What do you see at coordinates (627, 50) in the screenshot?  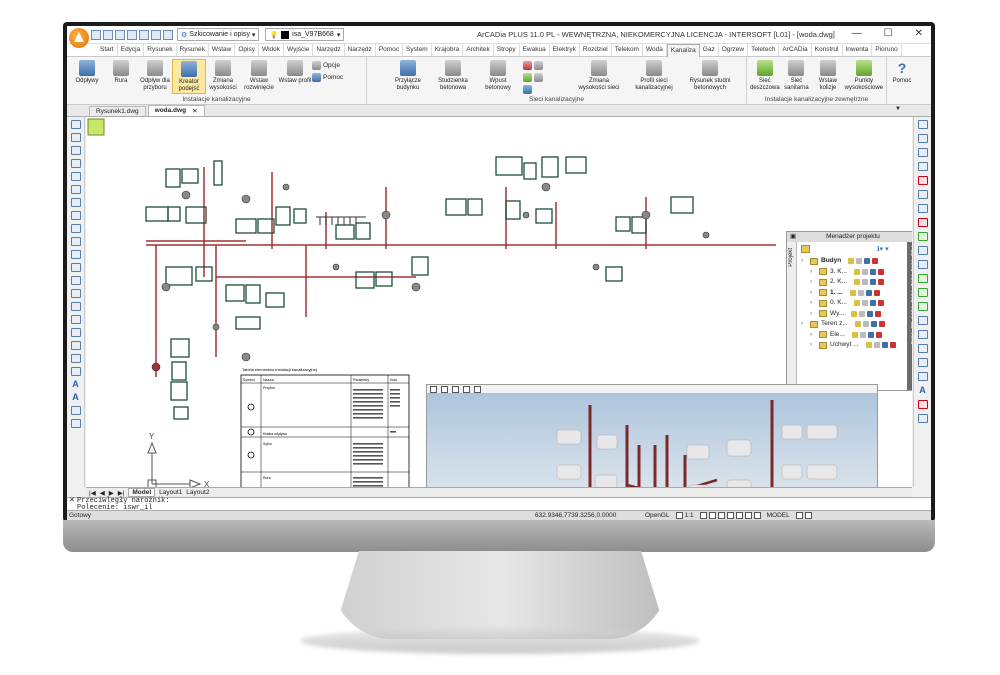 I see `menu-tab-telekom: Telekom` at bounding box center [627, 50].